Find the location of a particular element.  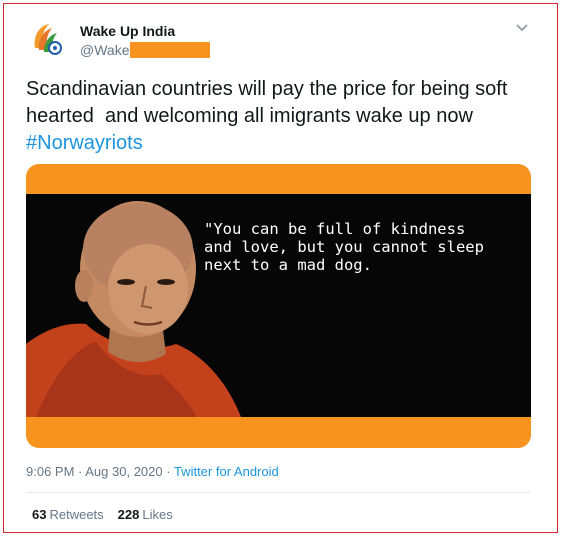

avatar-logo-icon is located at coordinates (48, 39).